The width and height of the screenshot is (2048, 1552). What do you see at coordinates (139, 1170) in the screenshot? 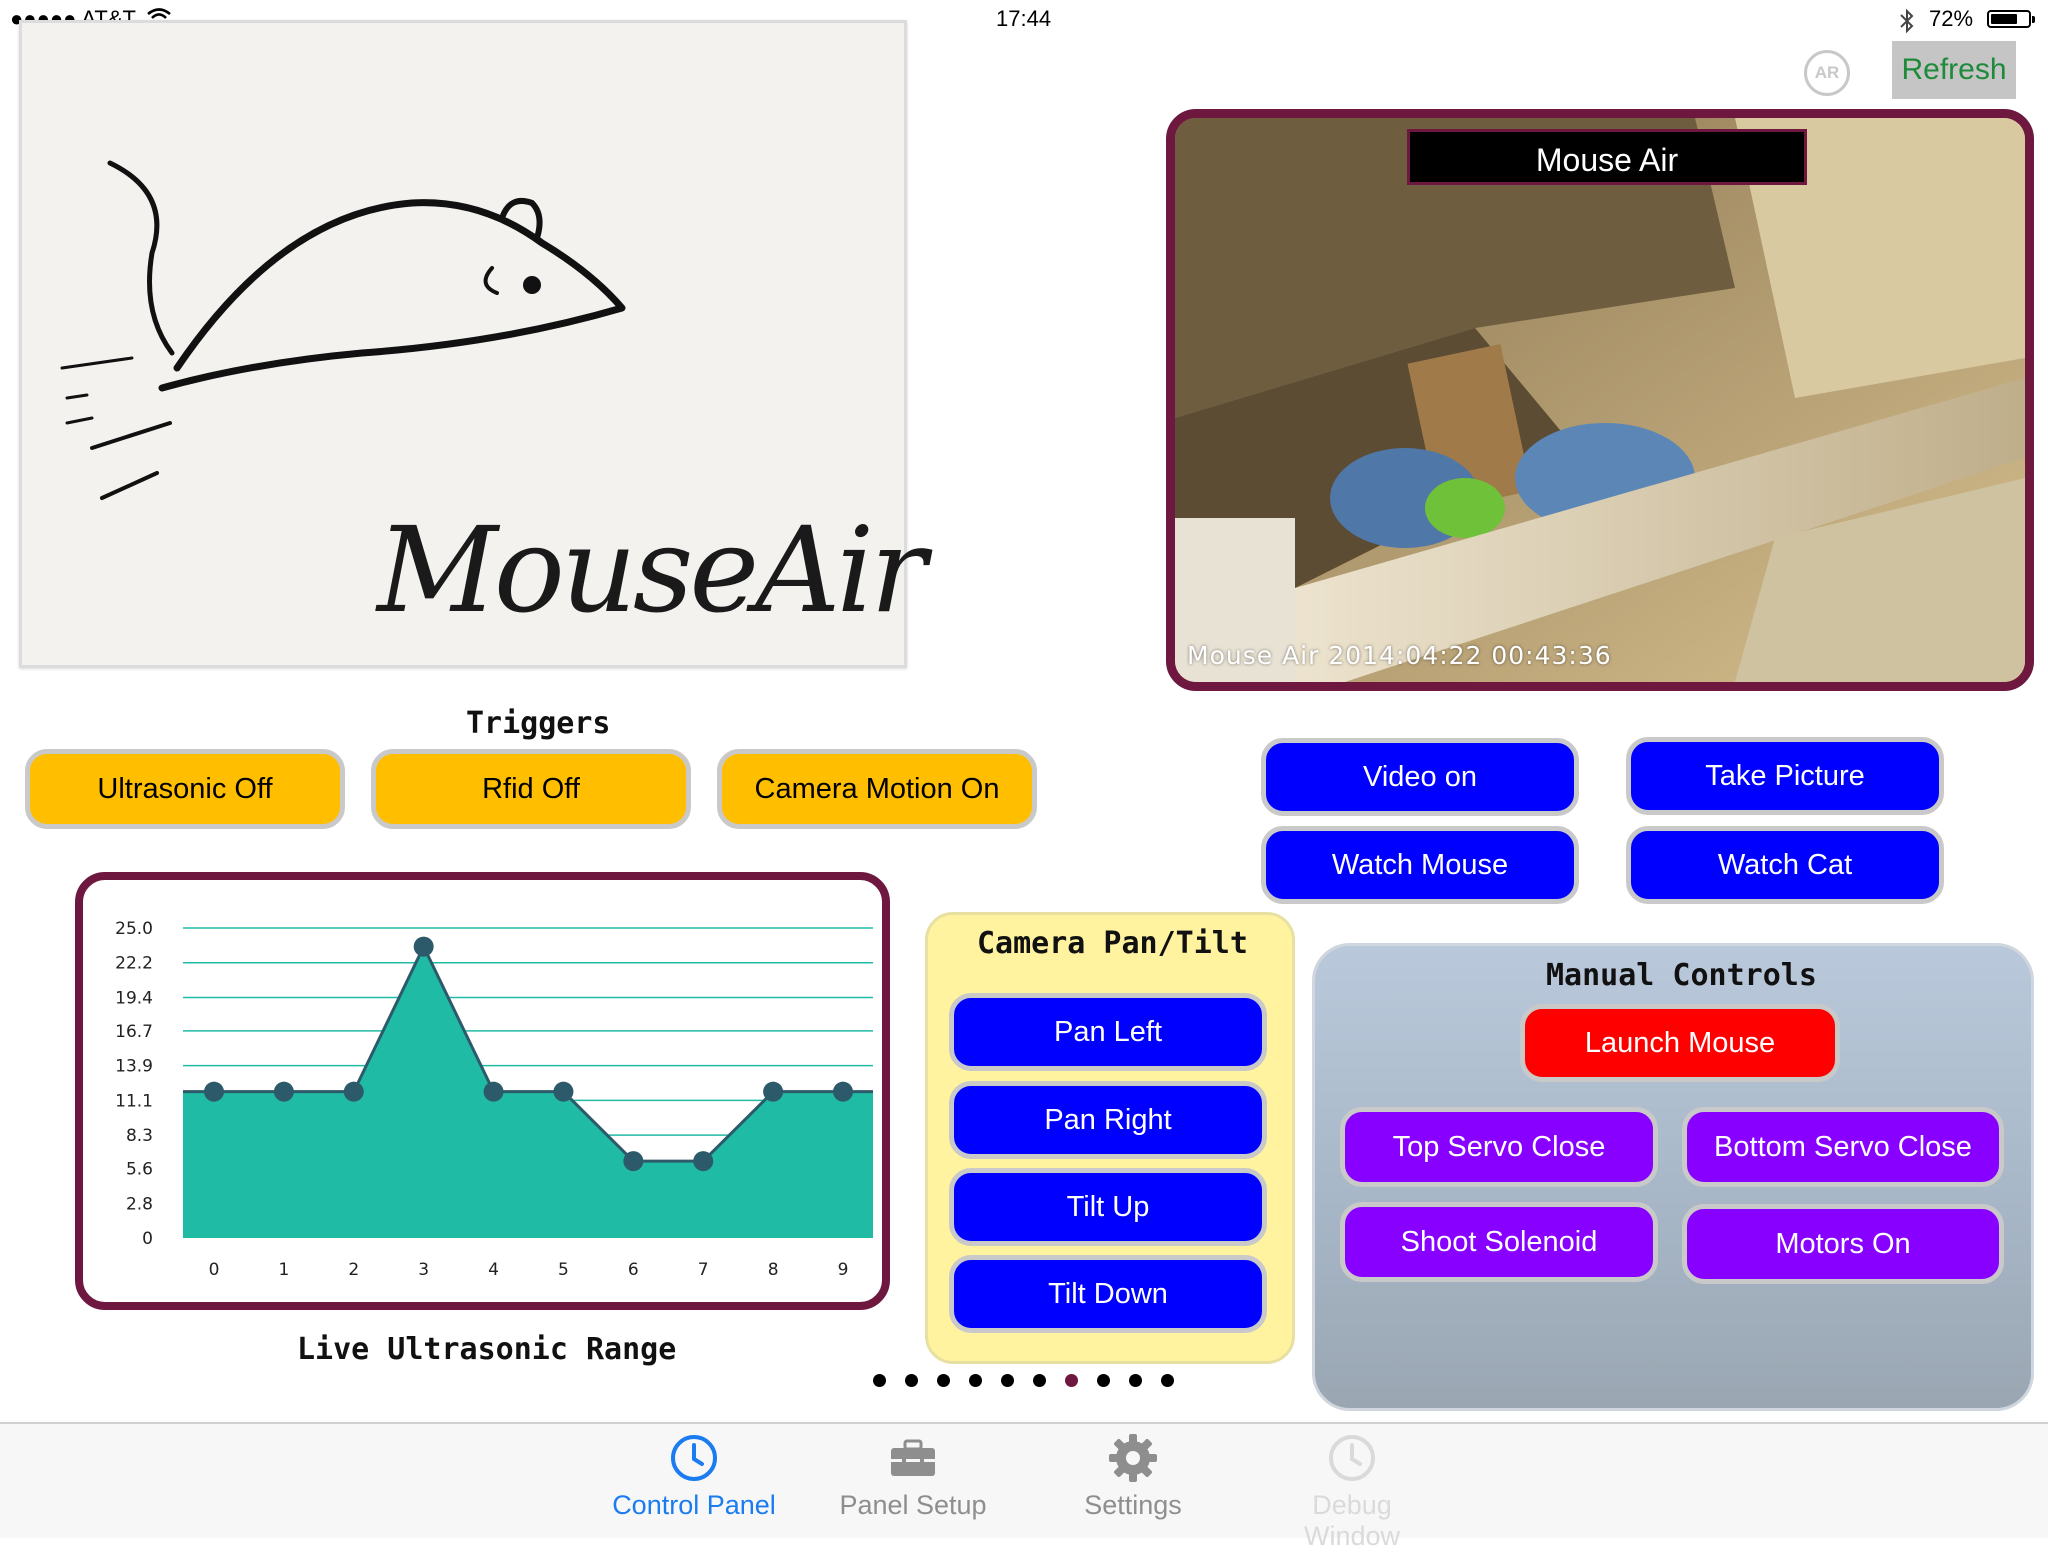
I see `y-tick-label: 5.6` at bounding box center [139, 1170].